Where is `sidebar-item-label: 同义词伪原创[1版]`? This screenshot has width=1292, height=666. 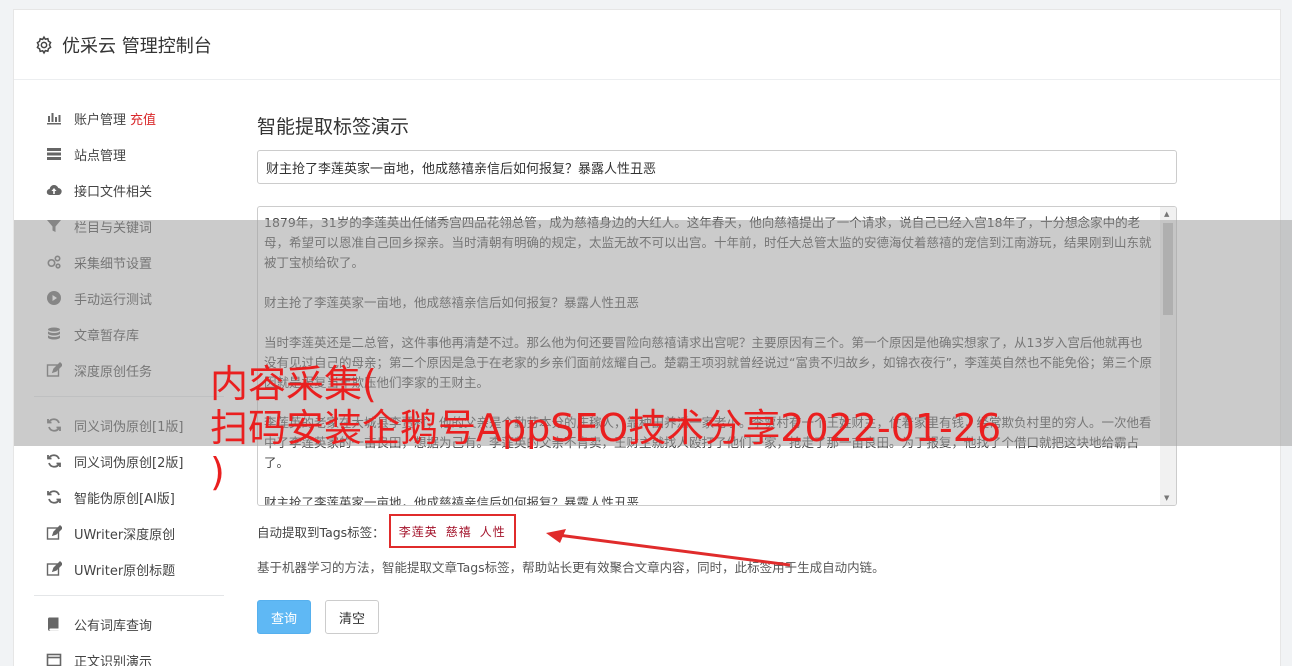 sidebar-item-label: 同义词伪原创[1版] is located at coordinates (129, 427).